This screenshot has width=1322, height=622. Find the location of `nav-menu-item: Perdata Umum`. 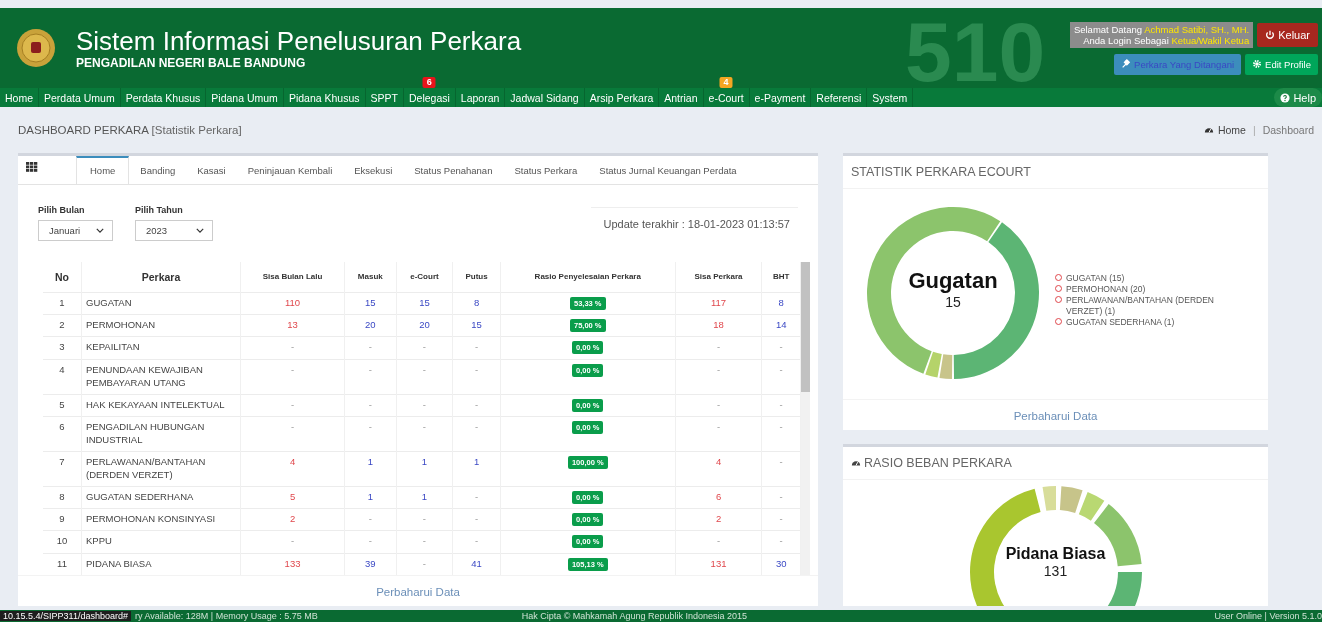

nav-menu-item: Perdata Umum is located at coordinates (79, 97).